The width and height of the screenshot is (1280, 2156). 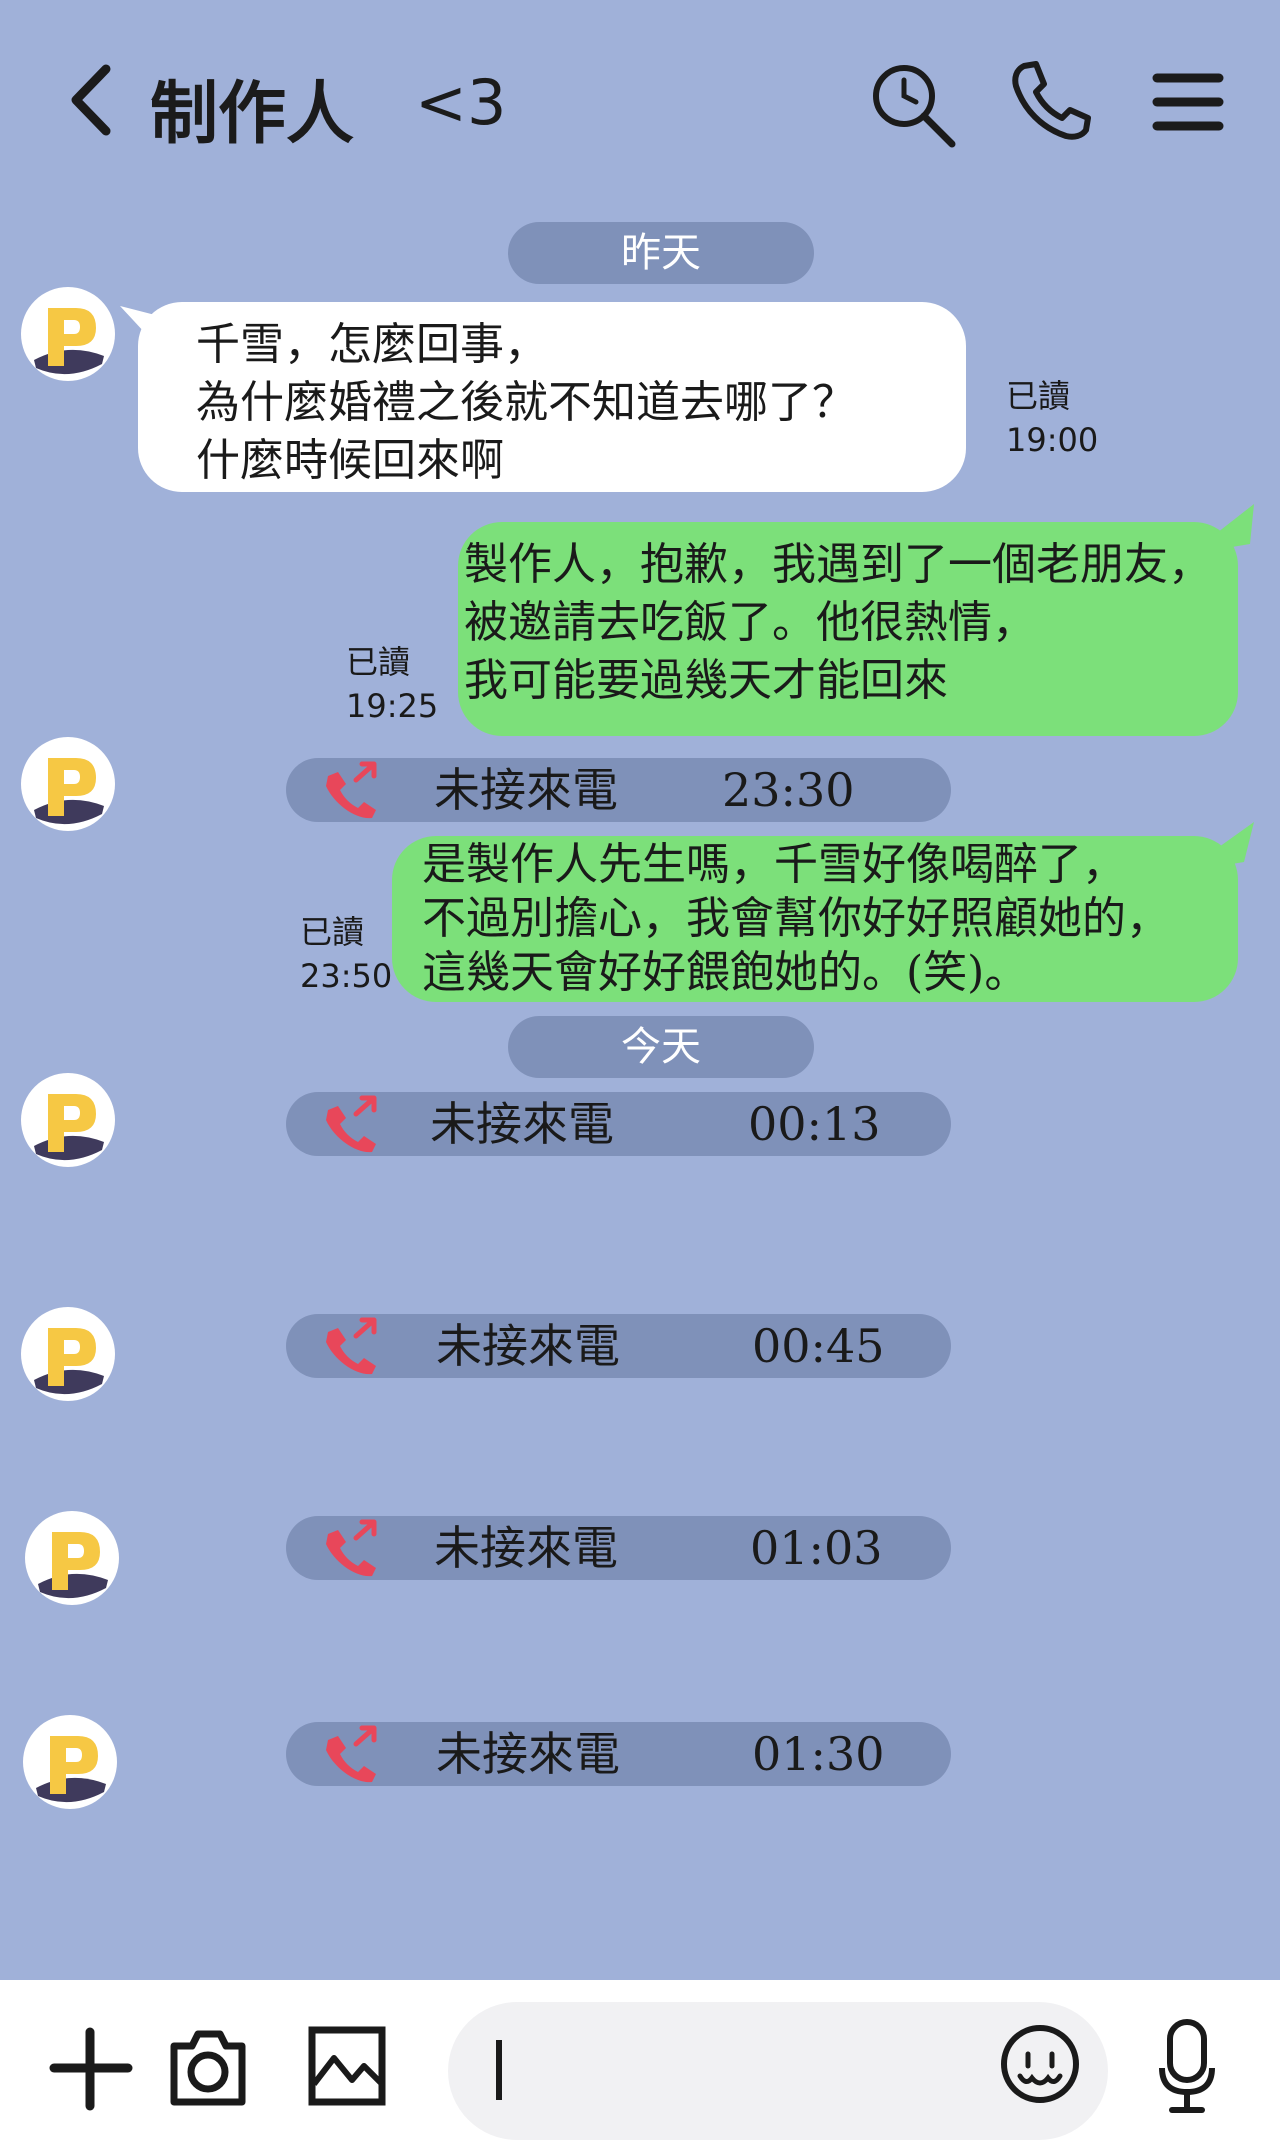 What do you see at coordinates (461, 102) in the screenshot?
I see `chat-title-suffix: <3` at bounding box center [461, 102].